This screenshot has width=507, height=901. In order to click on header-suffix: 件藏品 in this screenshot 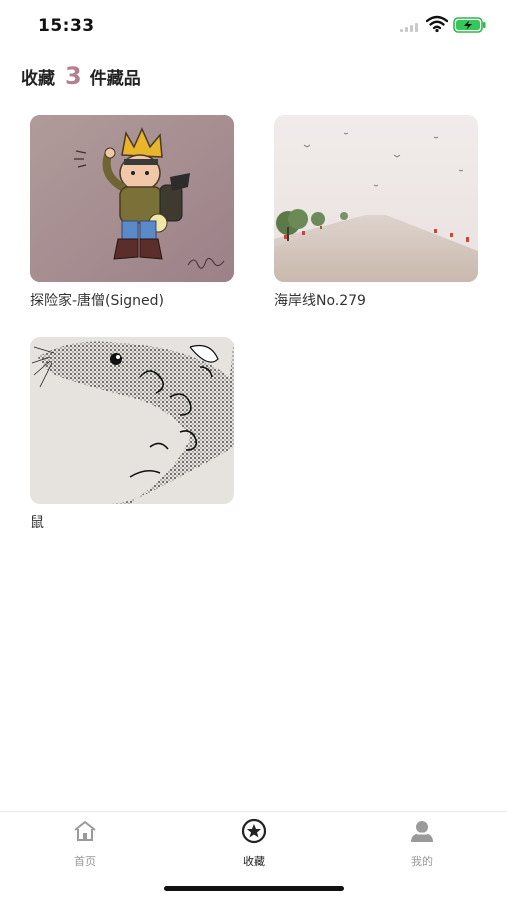, I will do `click(115, 79)`.